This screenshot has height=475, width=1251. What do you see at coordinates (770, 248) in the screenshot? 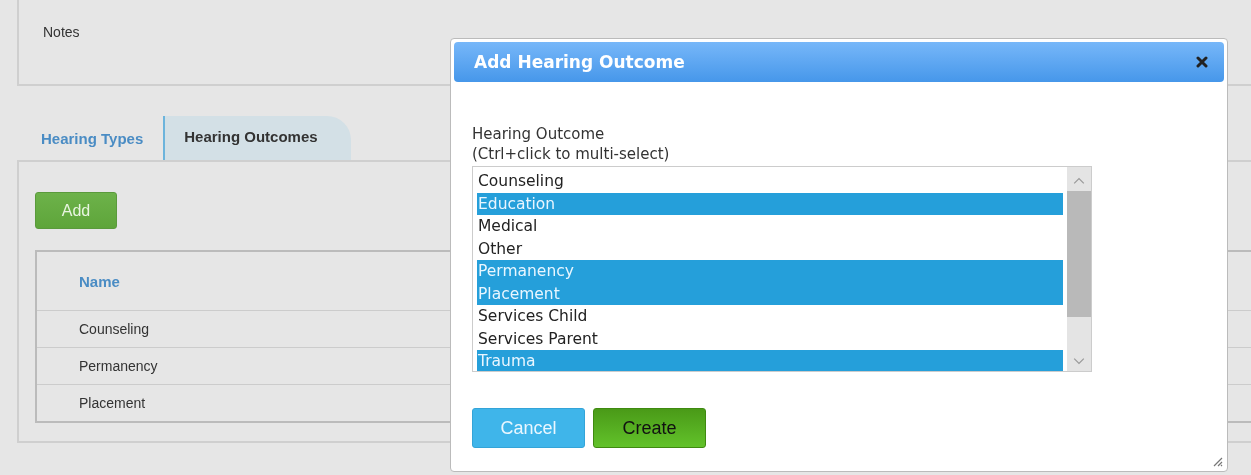
I see `list-option: Other` at bounding box center [770, 248].